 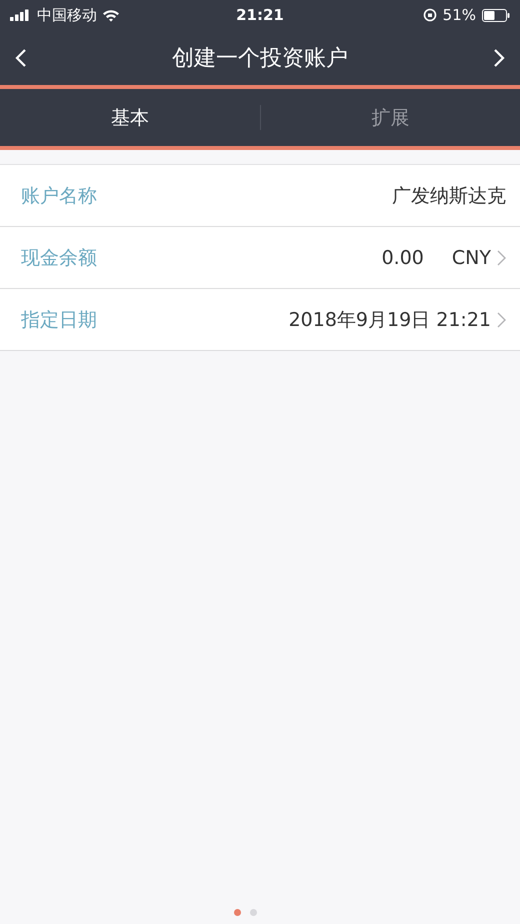 What do you see at coordinates (496, 15) in the screenshot?
I see `battery-icon` at bounding box center [496, 15].